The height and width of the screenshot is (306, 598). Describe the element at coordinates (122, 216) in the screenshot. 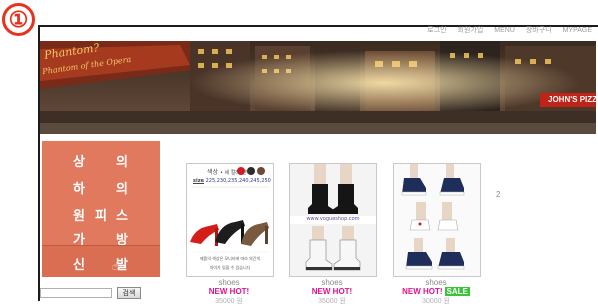

I see `category-label: 스` at that location.